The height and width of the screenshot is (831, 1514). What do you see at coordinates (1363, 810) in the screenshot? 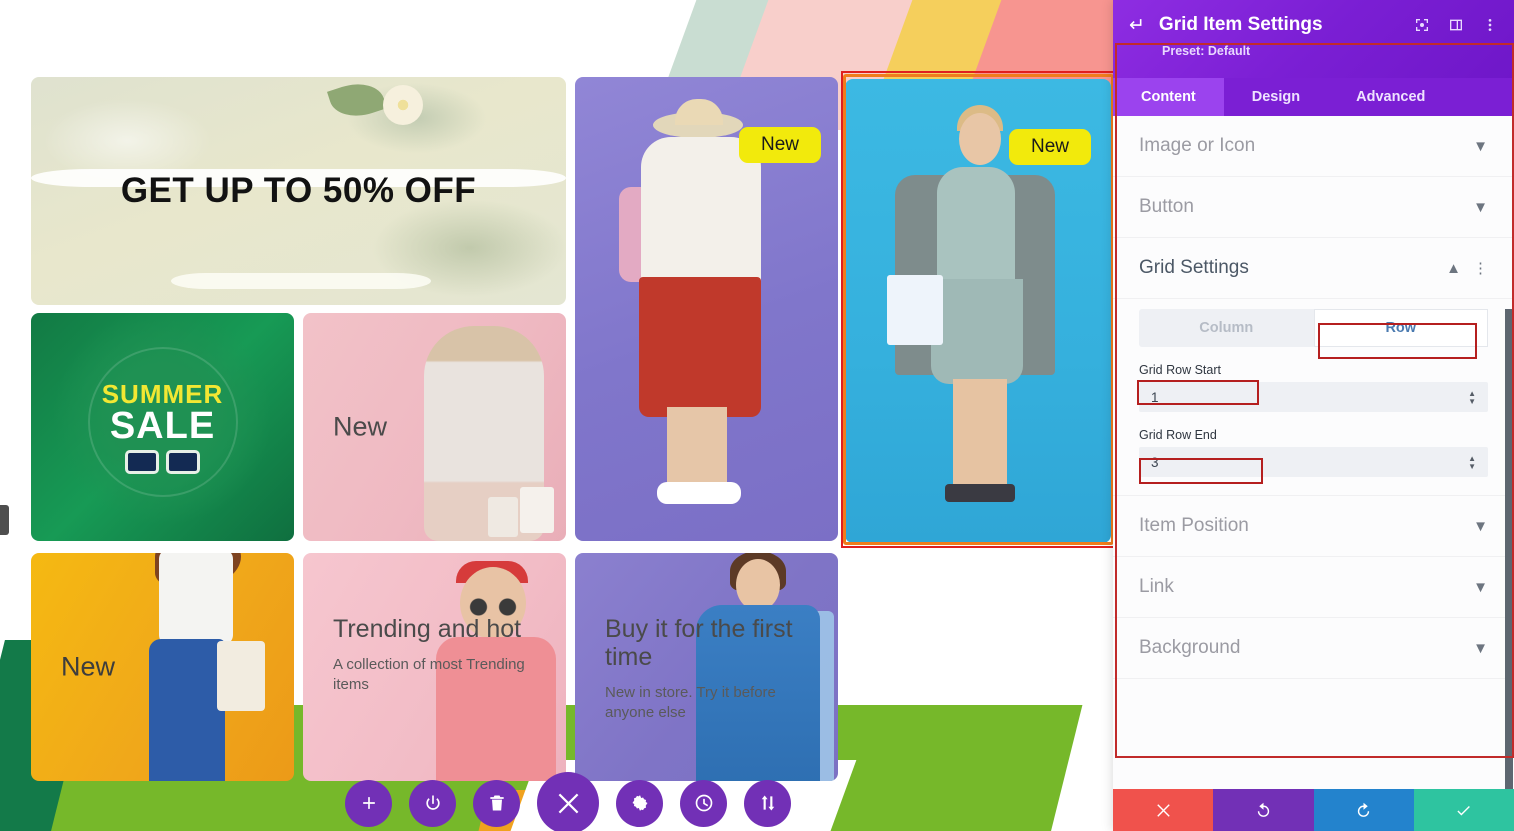
I see `redo-button` at bounding box center [1363, 810].